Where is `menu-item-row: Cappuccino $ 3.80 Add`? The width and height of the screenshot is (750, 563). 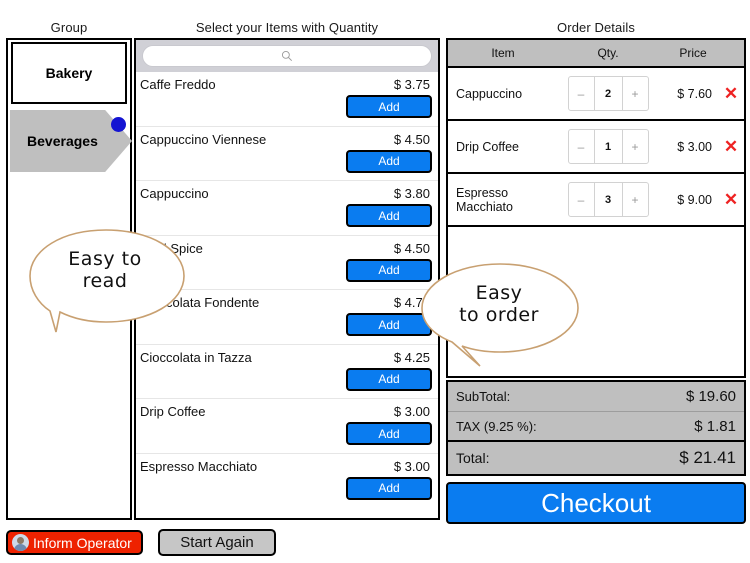 menu-item-row: Cappuccino $ 3.80 Add is located at coordinates (287, 208).